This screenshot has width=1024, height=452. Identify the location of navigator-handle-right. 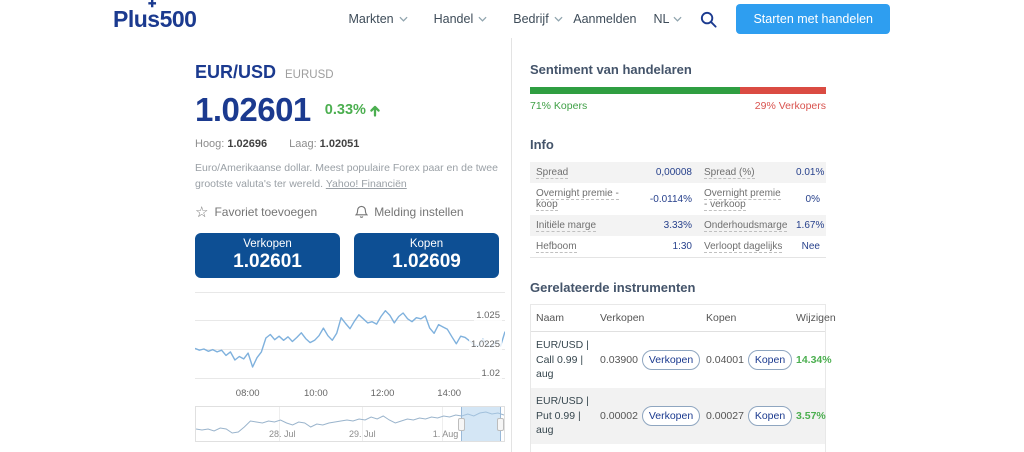
(500, 424).